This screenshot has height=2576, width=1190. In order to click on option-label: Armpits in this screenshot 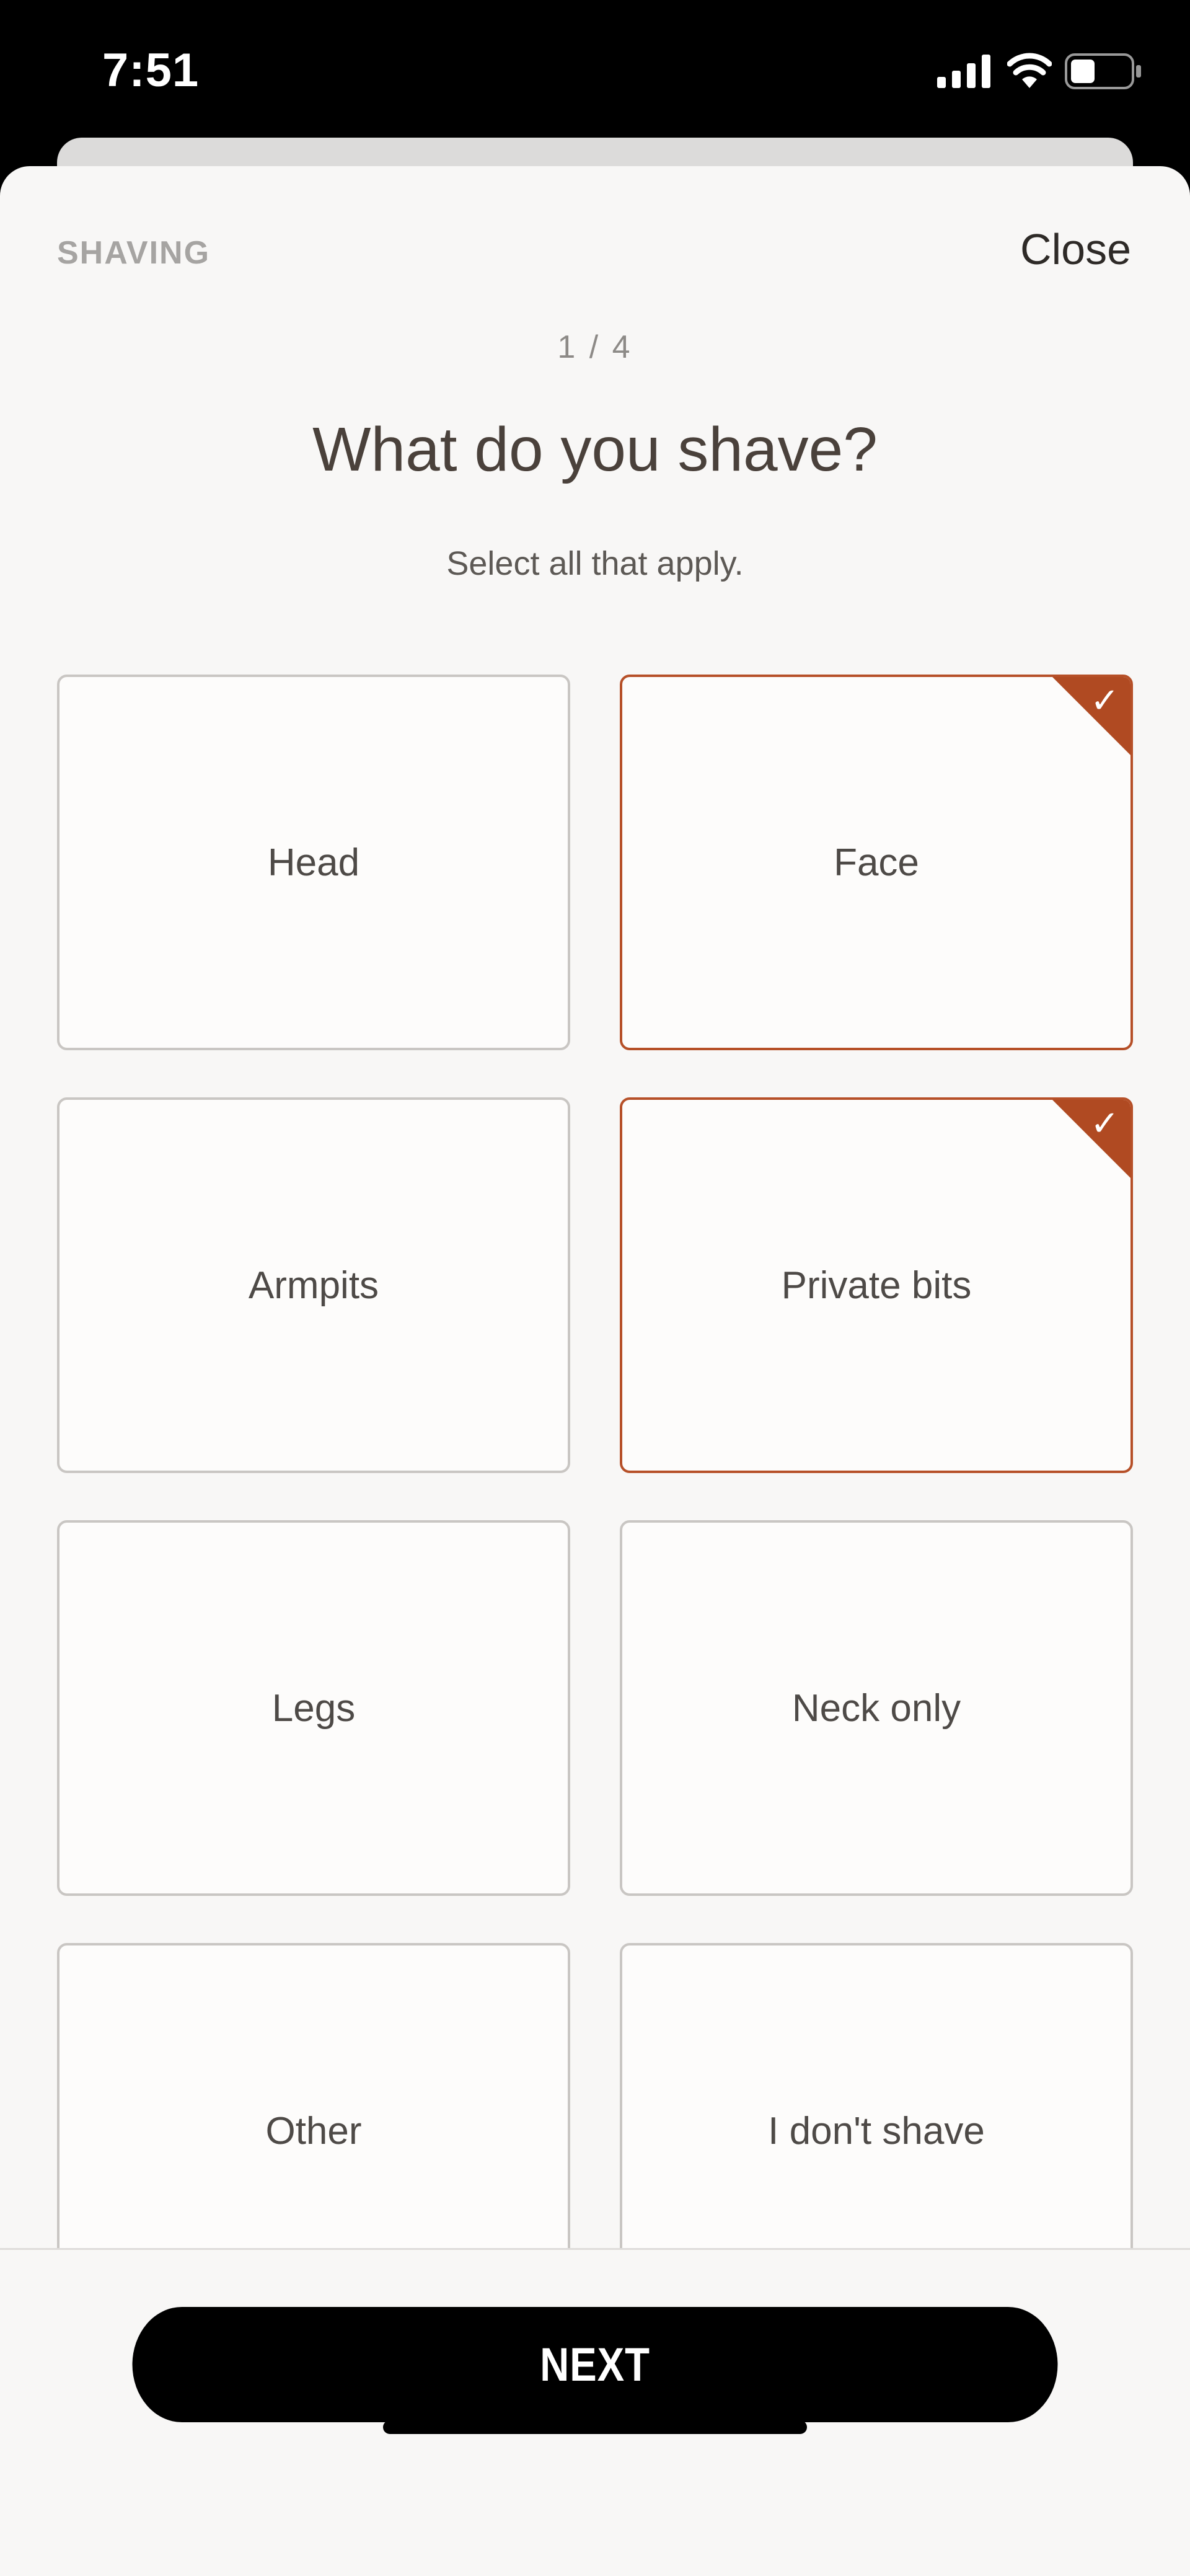, I will do `click(313, 1285)`.